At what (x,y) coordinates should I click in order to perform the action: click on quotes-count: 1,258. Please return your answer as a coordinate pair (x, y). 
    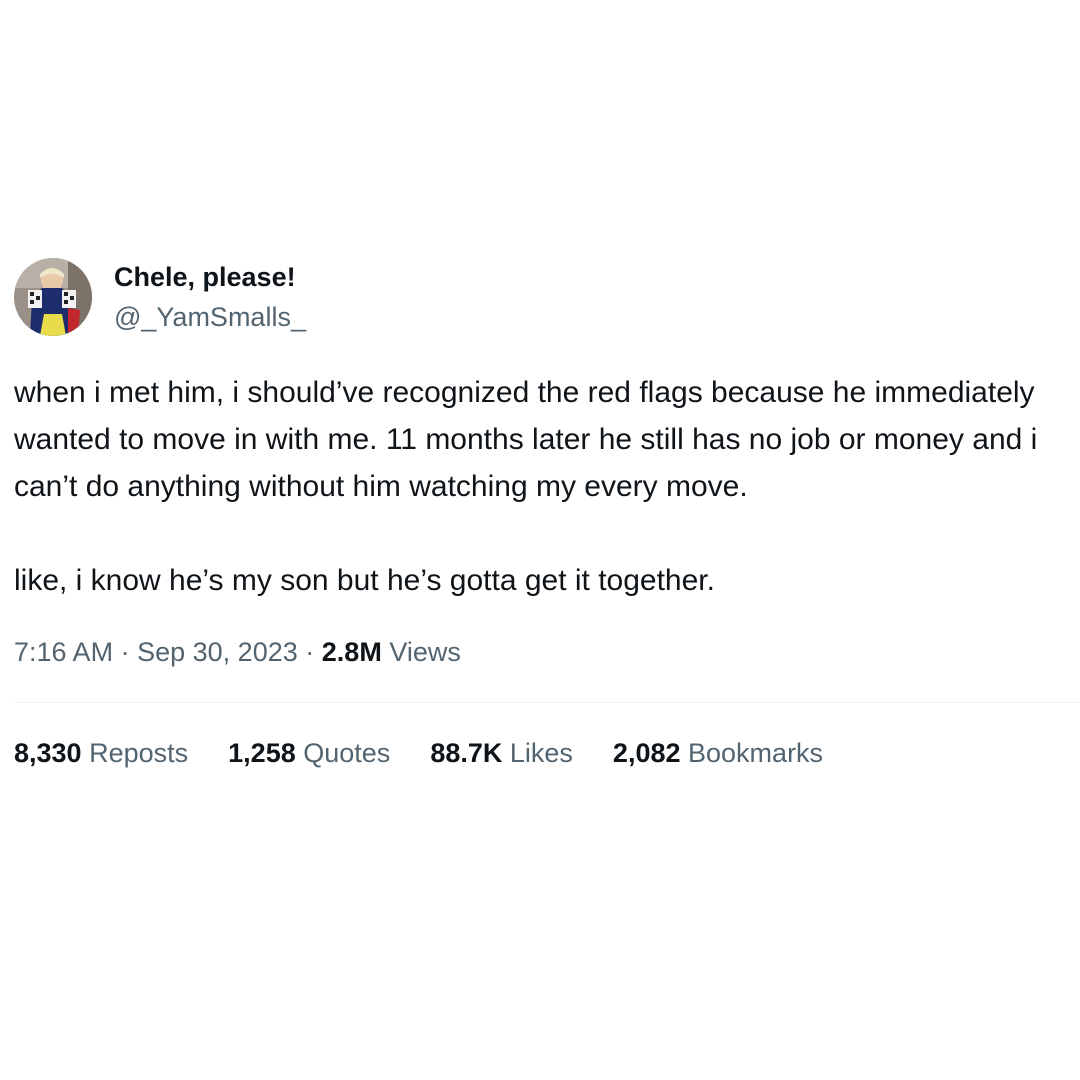
    Looking at the image, I should click on (262, 753).